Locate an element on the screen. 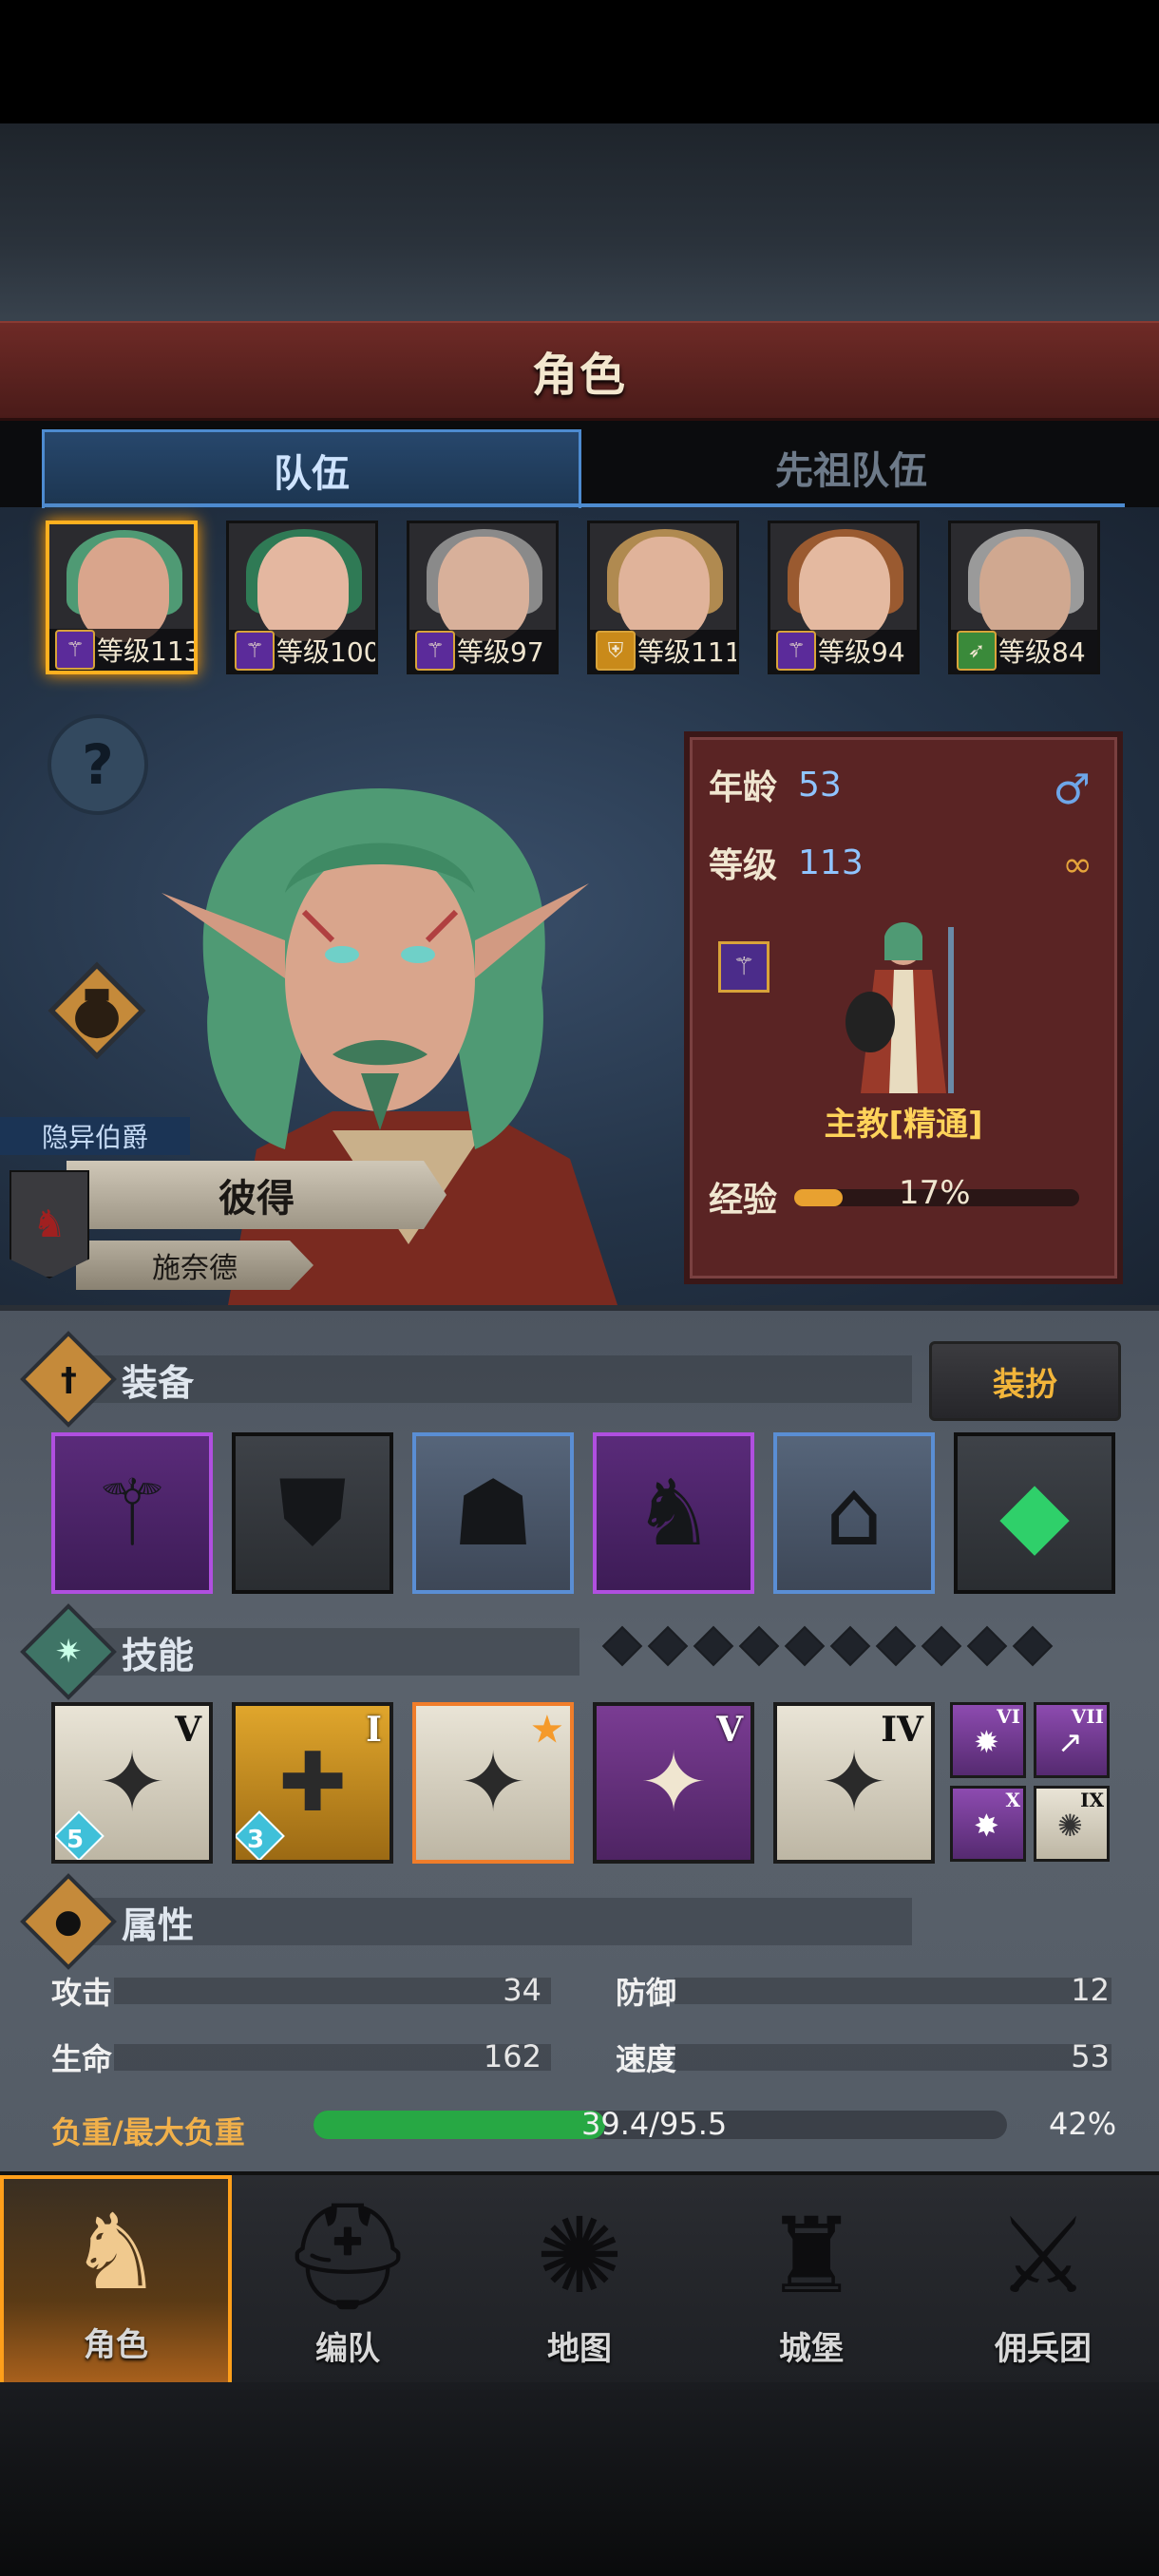 This screenshot has height=2576, width=1159. age-value: 53 is located at coordinates (820, 785).